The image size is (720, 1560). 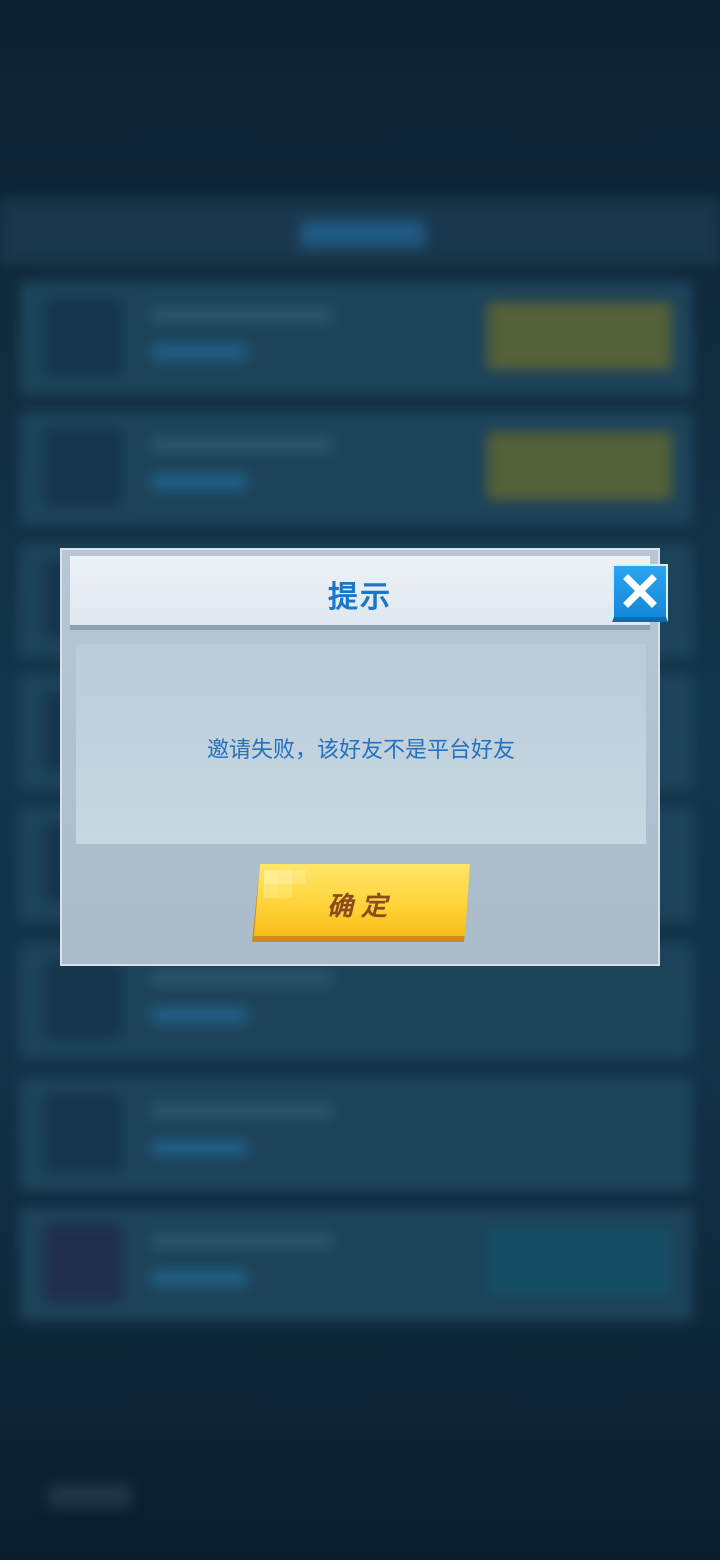 I want to click on dialog-body: 邀请失败，该好友不是平台好友, so click(x=361, y=744).